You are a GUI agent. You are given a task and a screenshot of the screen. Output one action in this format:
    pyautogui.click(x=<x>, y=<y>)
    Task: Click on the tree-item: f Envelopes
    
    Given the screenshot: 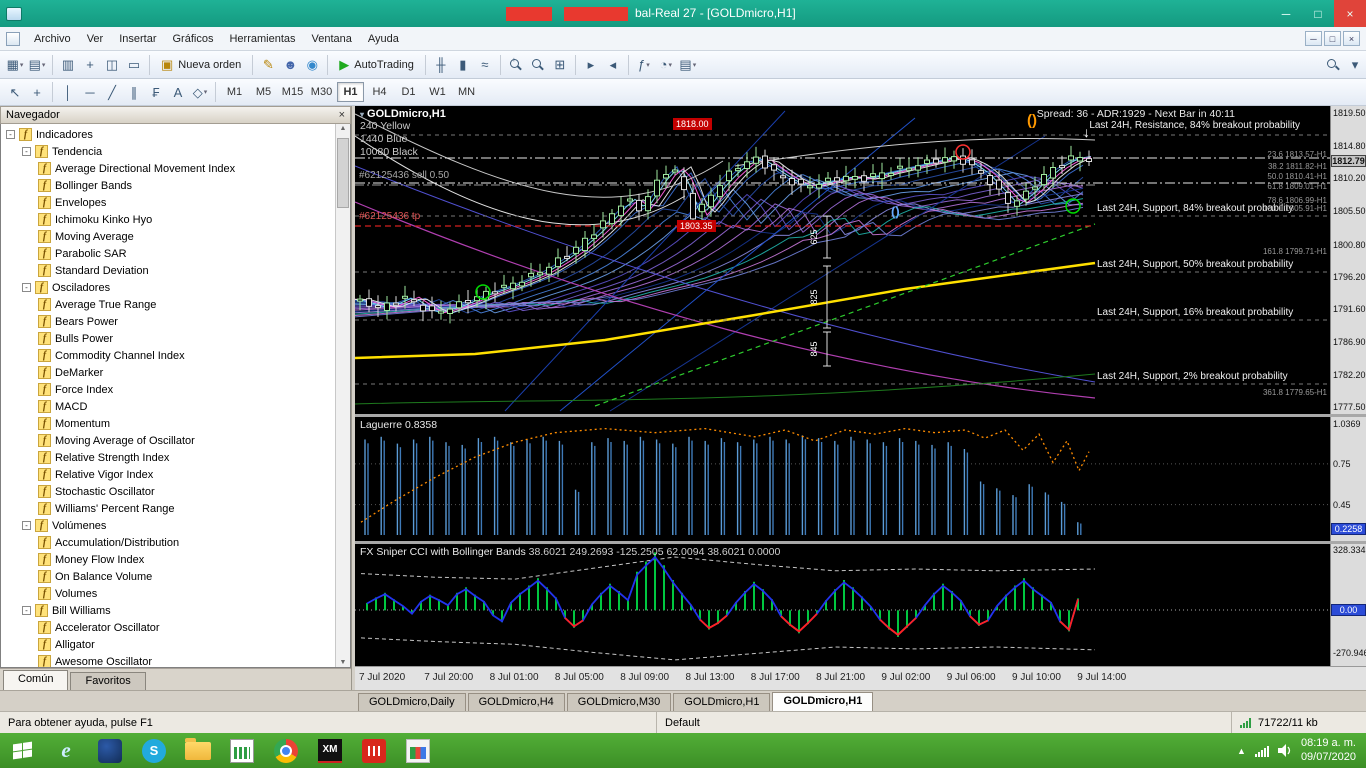 What is the action you would take?
    pyautogui.click(x=167, y=202)
    